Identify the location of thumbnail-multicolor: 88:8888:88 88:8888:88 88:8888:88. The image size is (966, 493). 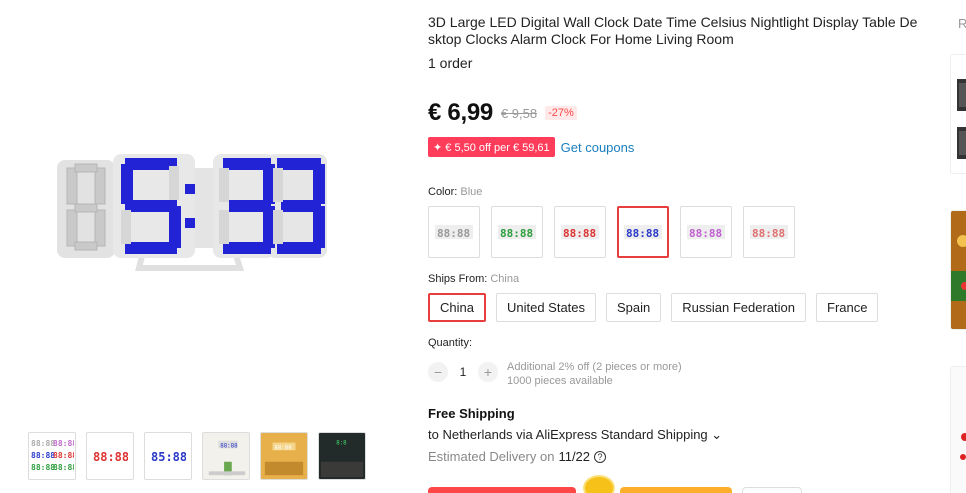
(52, 456).